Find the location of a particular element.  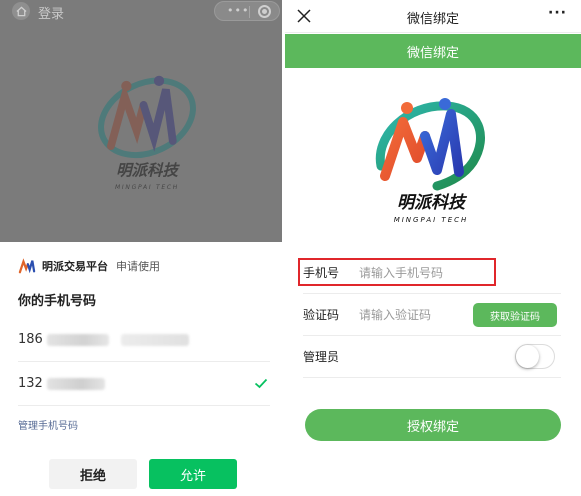

manage-phone-link: 管理手机号码 is located at coordinates (48, 424).